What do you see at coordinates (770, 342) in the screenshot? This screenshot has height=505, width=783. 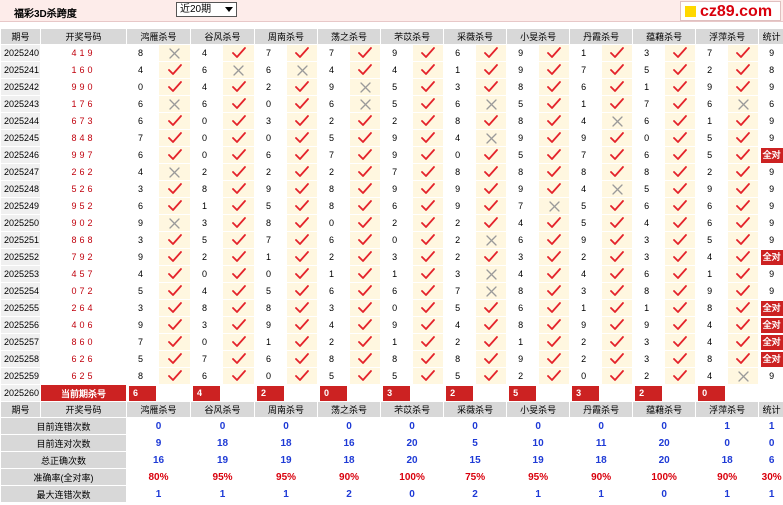 I see `stat-cell: 全对` at bounding box center [770, 342].